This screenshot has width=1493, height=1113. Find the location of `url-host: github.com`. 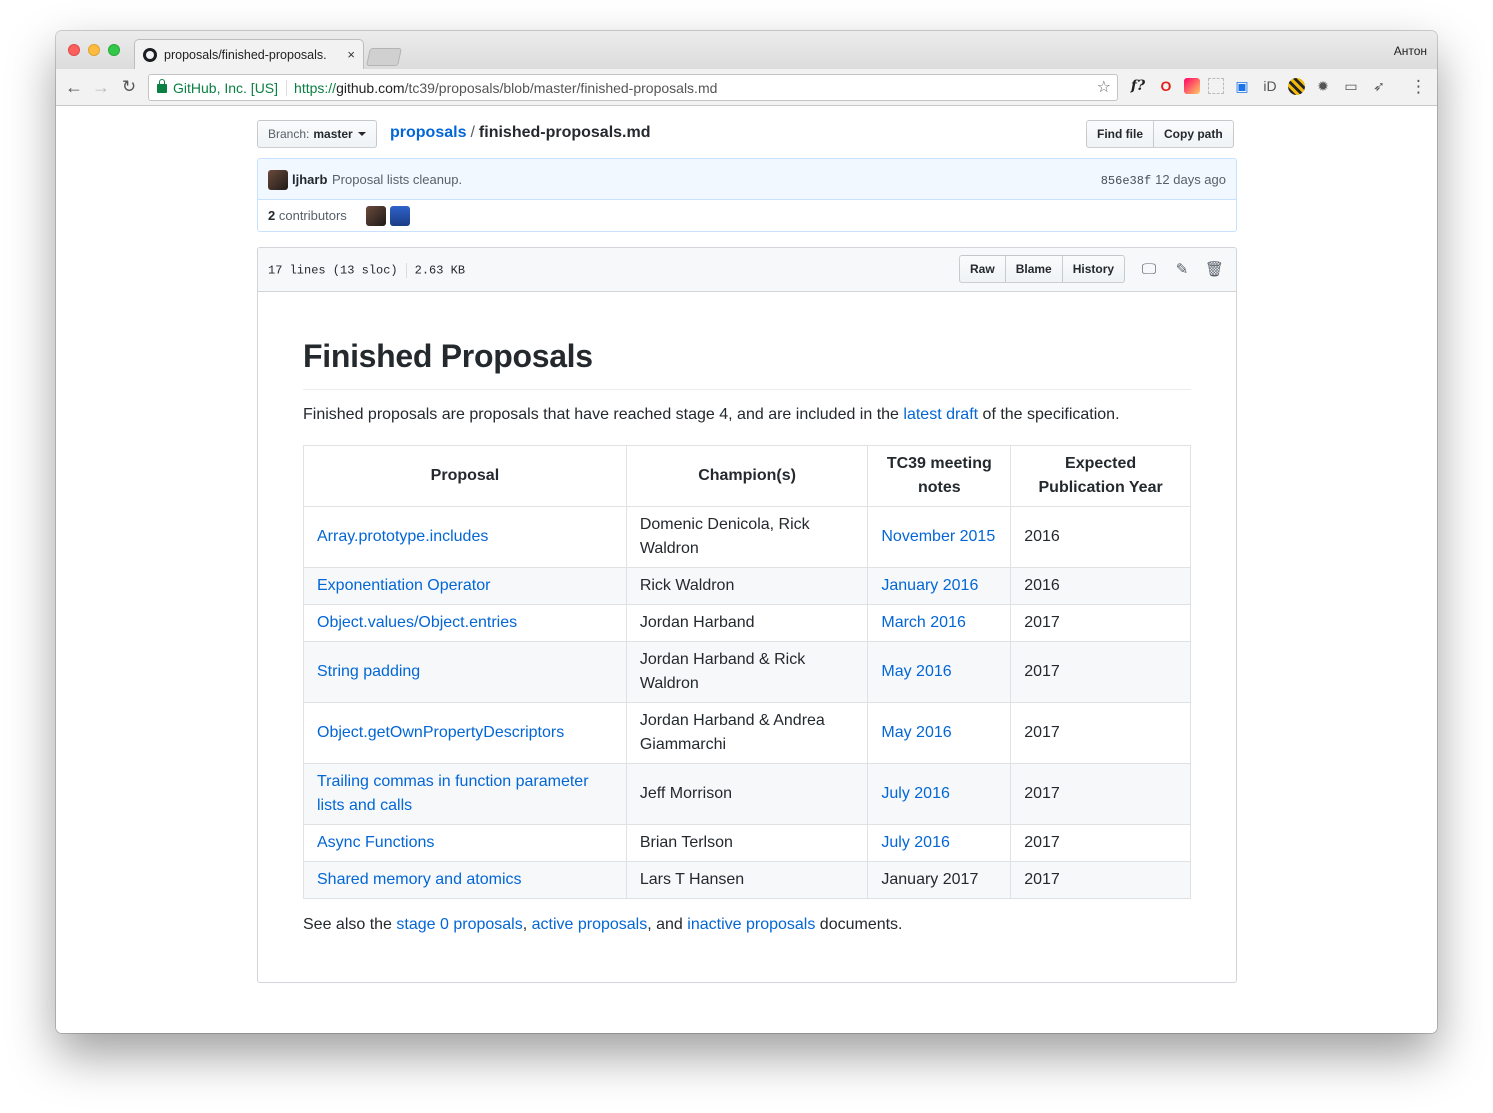

url-host: github.com is located at coordinates (370, 87).